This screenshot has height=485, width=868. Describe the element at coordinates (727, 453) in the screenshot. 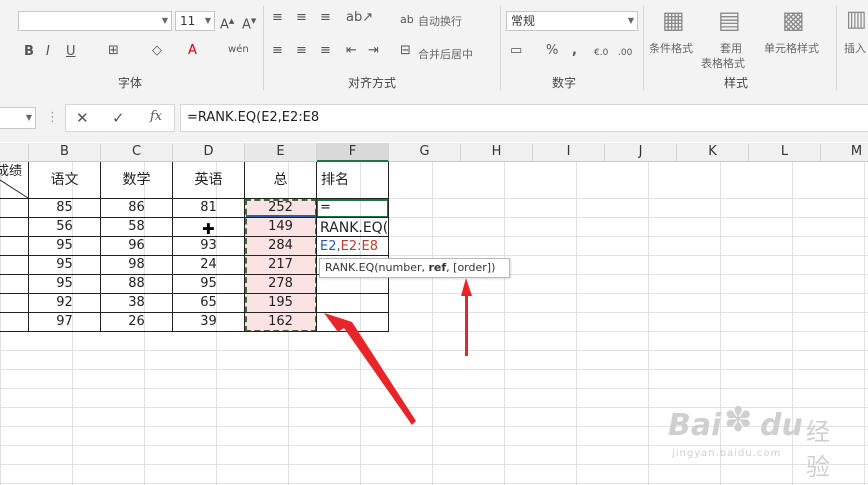

I see `watermark-url: jingyan.baidu.com` at that location.